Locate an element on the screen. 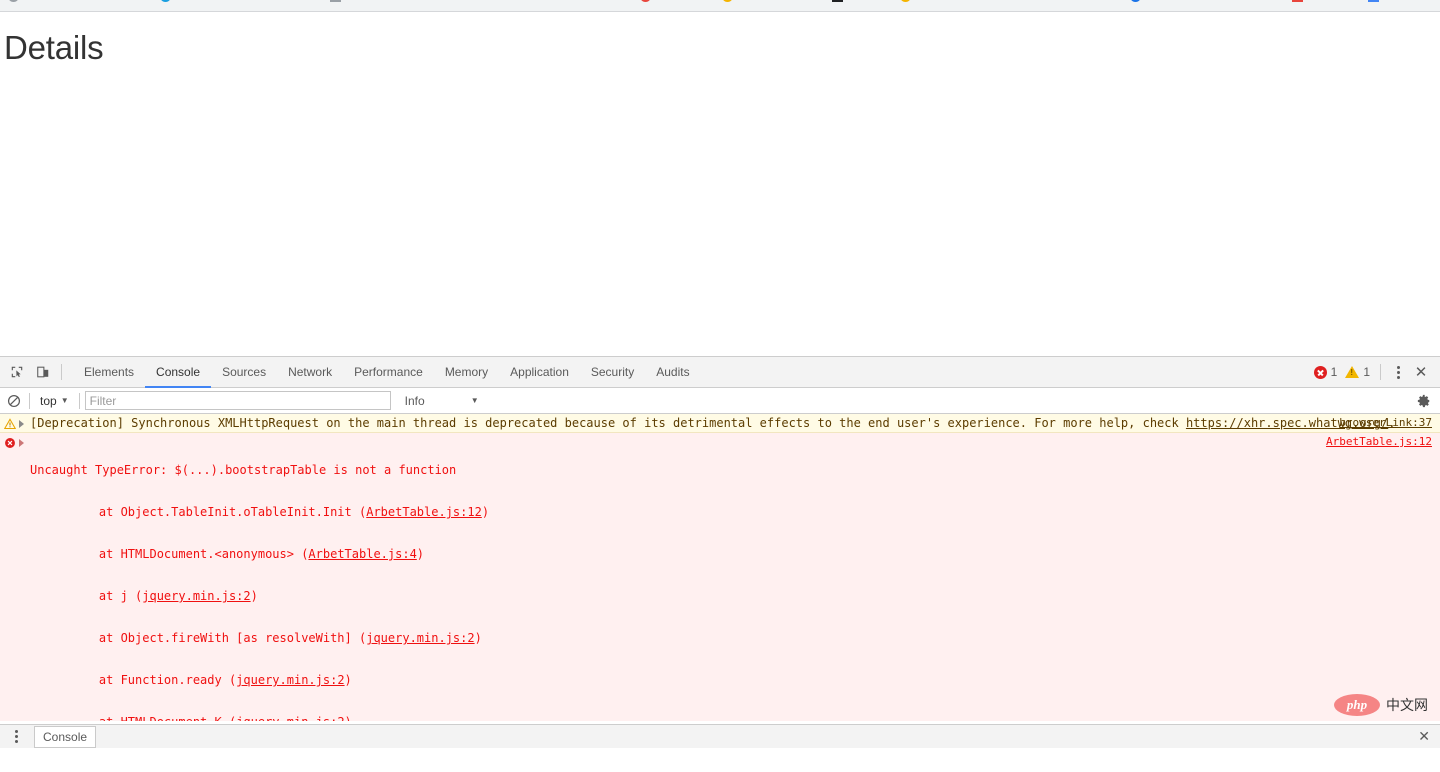 This screenshot has height=772, width=1440. console-message-source: ArbetTable.js:12 is located at coordinates (1379, 442).